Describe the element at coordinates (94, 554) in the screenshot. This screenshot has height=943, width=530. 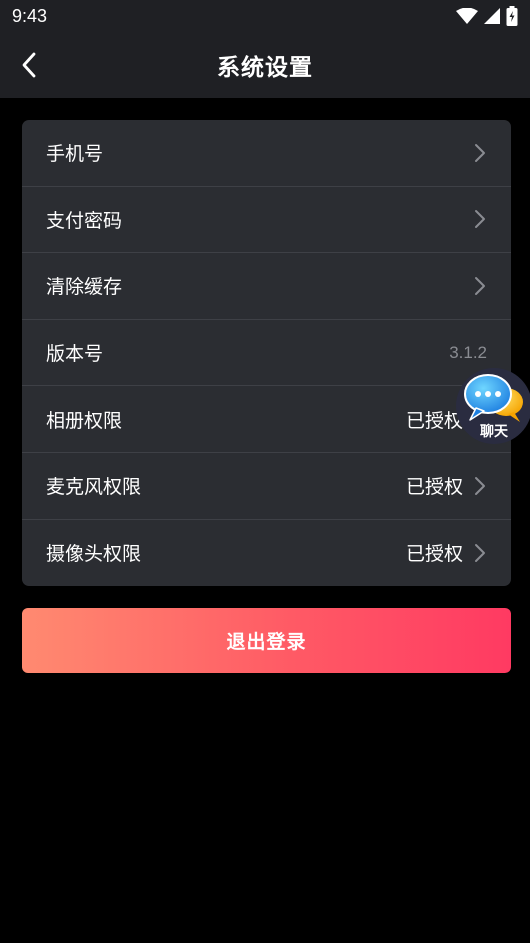
I see `settings-item-label: 摄像头权限` at that location.